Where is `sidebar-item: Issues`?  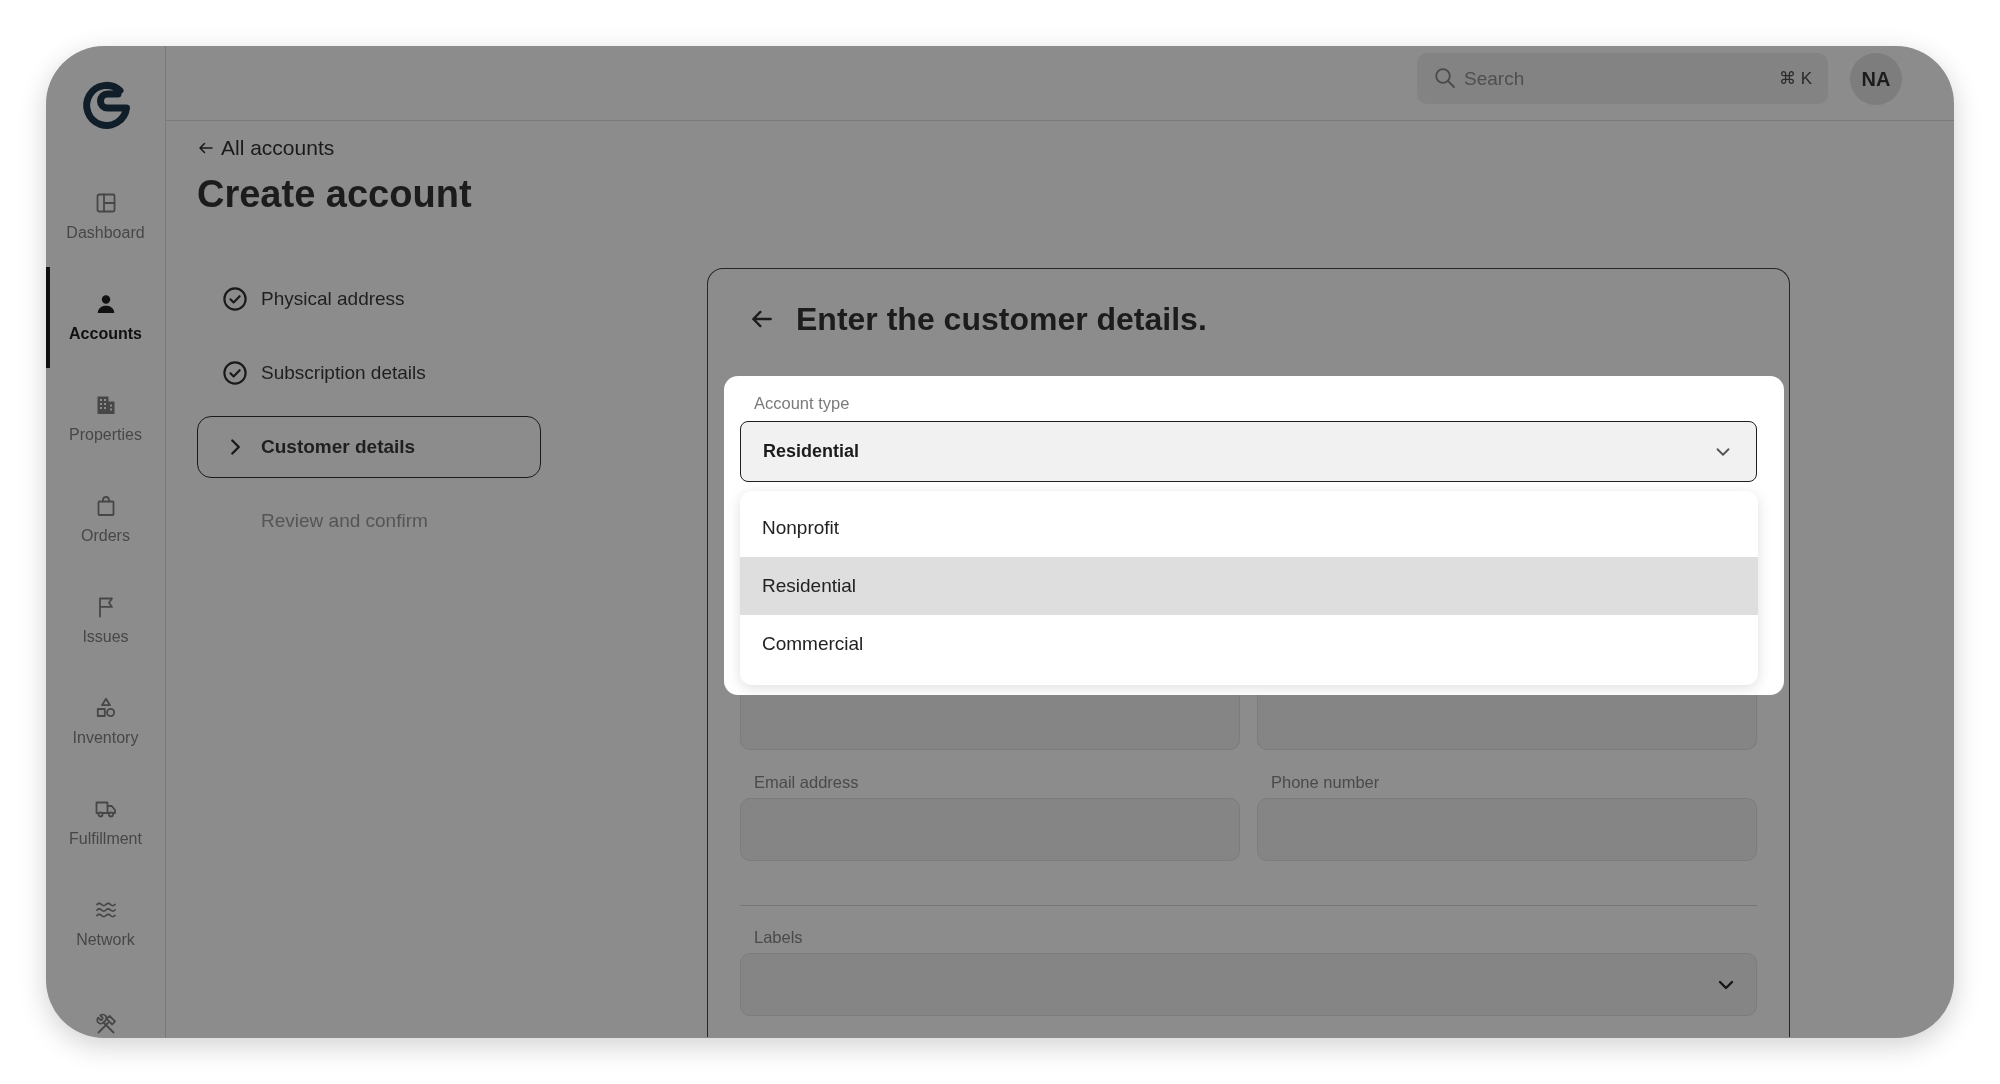
sidebar-item: Issues is located at coordinates (105, 620).